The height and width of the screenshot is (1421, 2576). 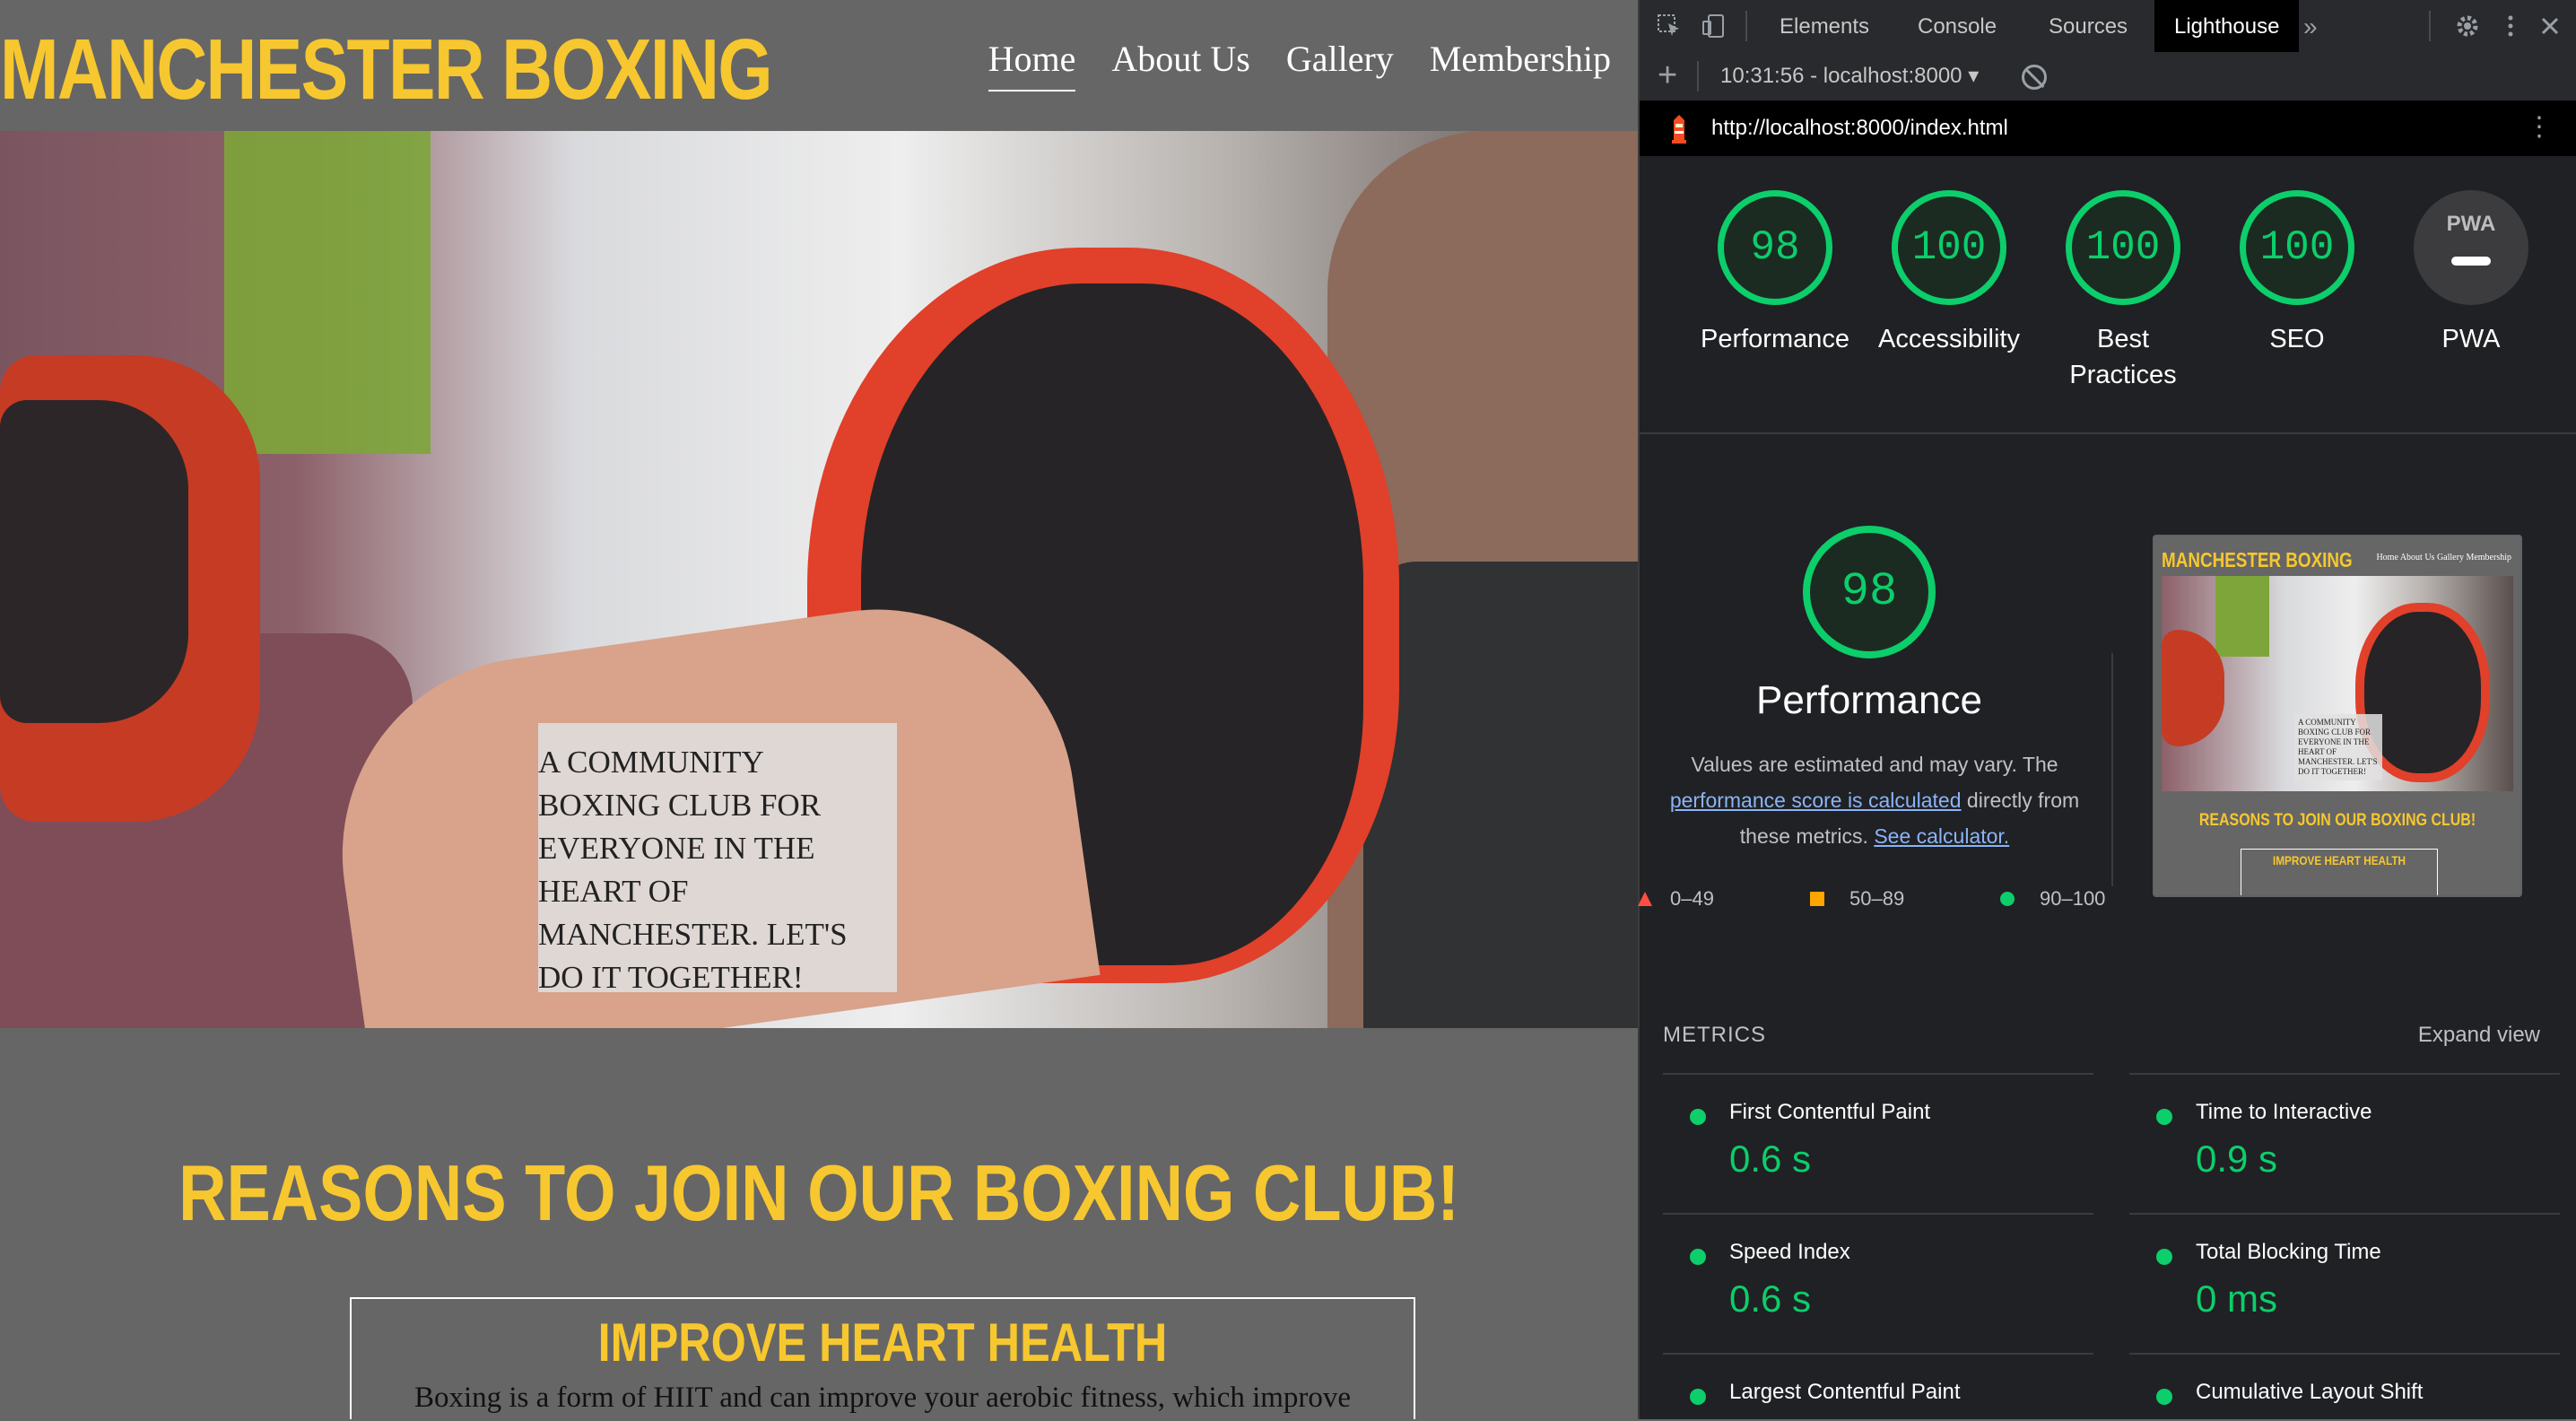 What do you see at coordinates (1878, 1144) in the screenshot?
I see `metric-first-contentful-paint: First Contentful Paint 0.6 s` at bounding box center [1878, 1144].